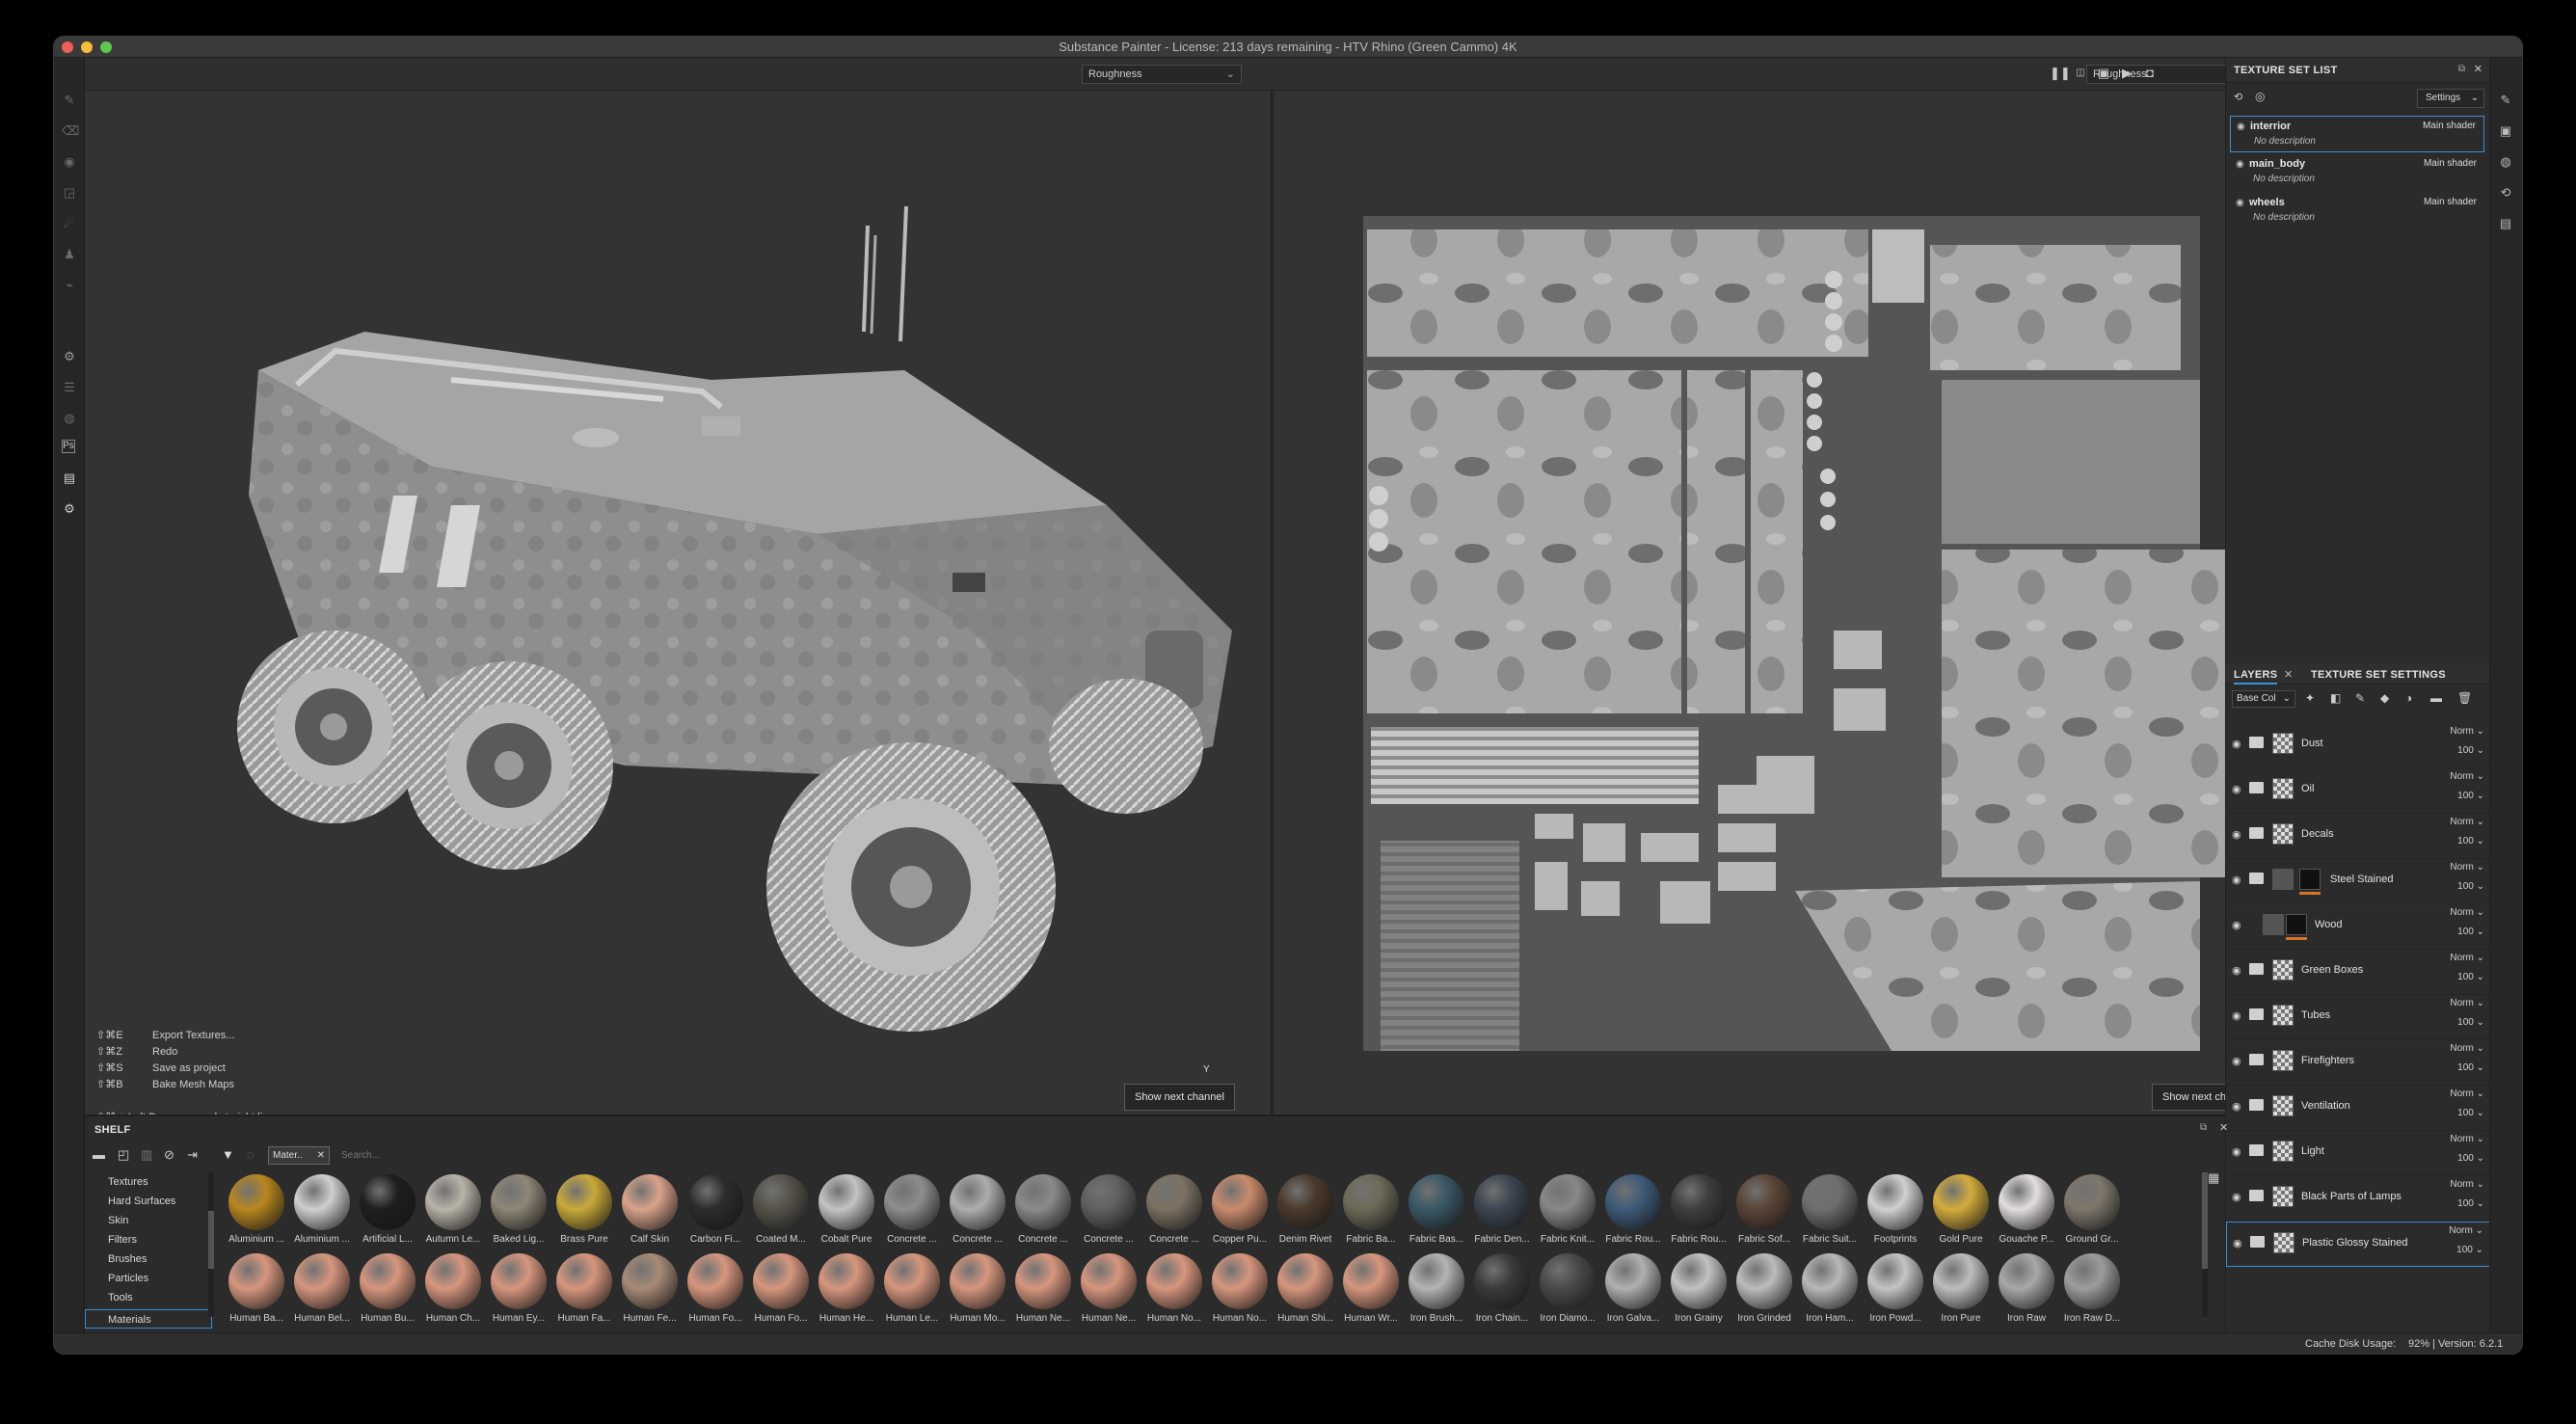 Image resolution: width=2576 pixels, height=1424 pixels. Describe the element at coordinates (69, 357) in the screenshot. I see `settings-icon: ⚙` at that location.